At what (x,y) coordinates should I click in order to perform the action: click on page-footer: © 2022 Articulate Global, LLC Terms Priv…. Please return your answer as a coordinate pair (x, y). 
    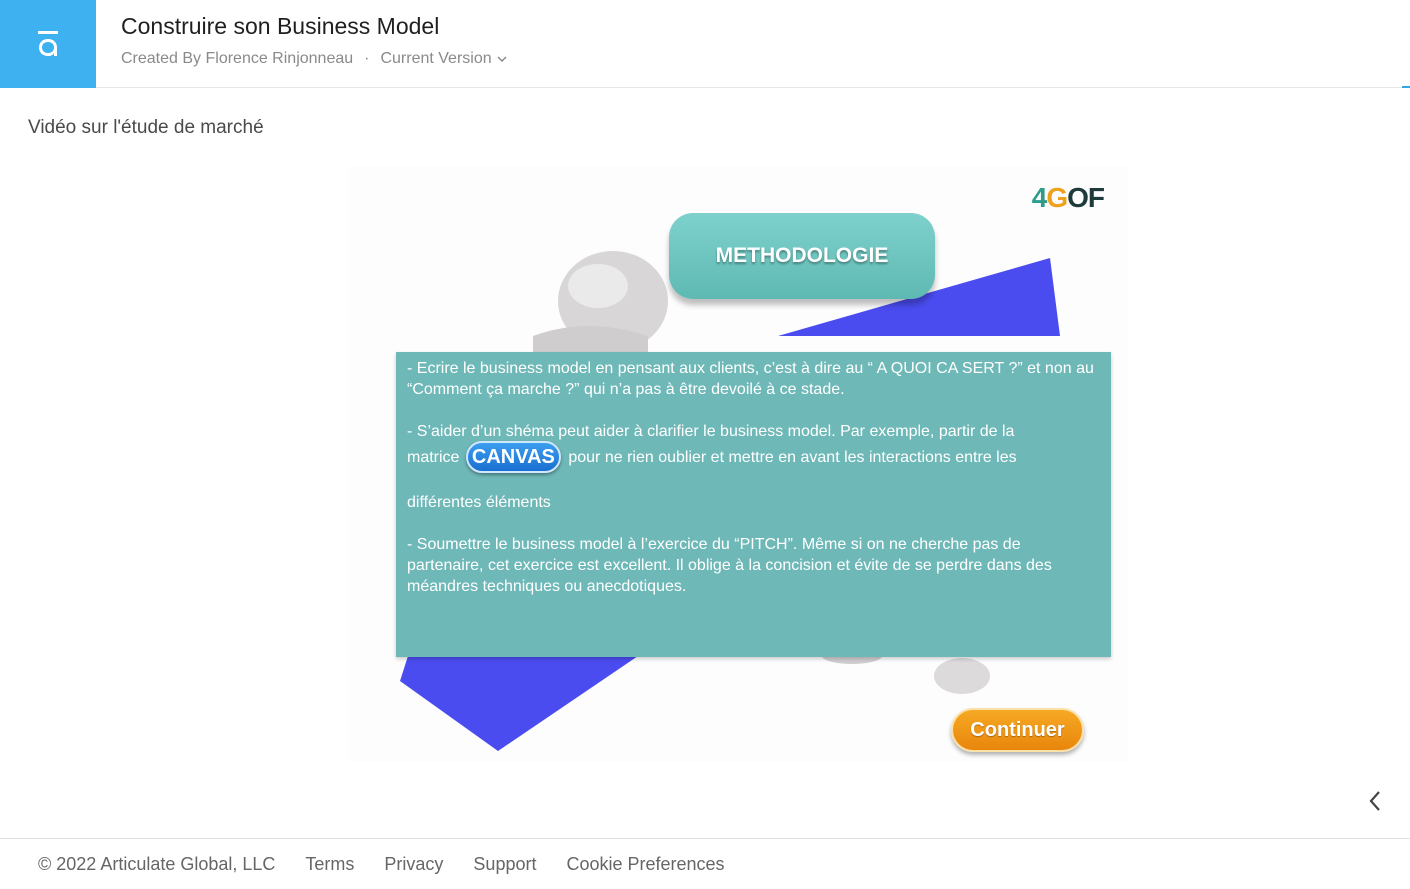
    Looking at the image, I should click on (705, 863).